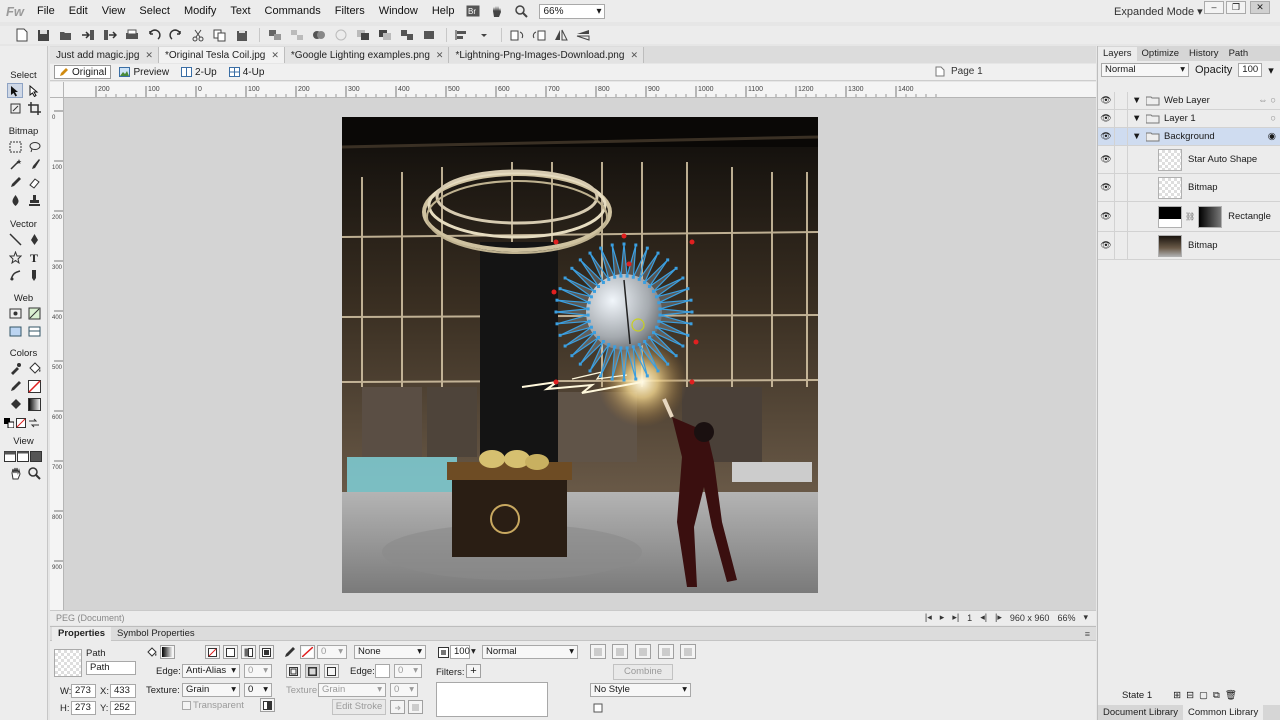  I want to click on lasso-tool-icon, so click(34, 146).